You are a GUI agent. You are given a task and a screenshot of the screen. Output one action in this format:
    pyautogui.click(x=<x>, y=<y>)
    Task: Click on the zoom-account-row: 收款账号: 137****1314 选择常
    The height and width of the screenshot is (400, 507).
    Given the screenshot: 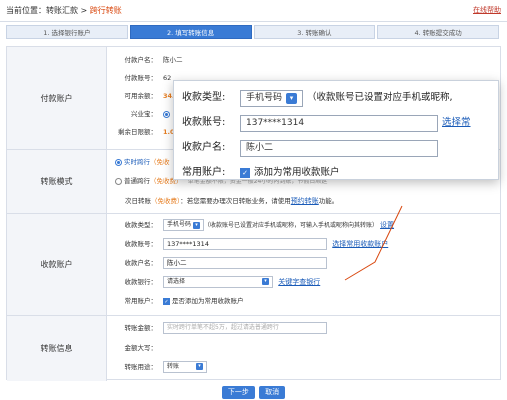 What is the action you would take?
    pyautogui.click(x=326, y=123)
    